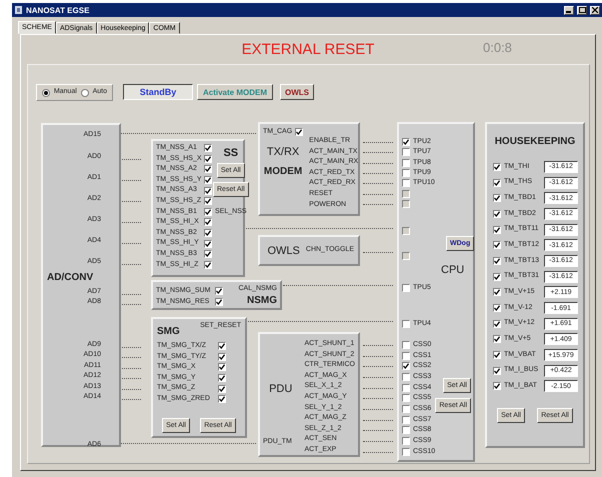  Describe the element at coordinates (262, 300) in the screenshot. I see `panel-title: NSMG` at that location.